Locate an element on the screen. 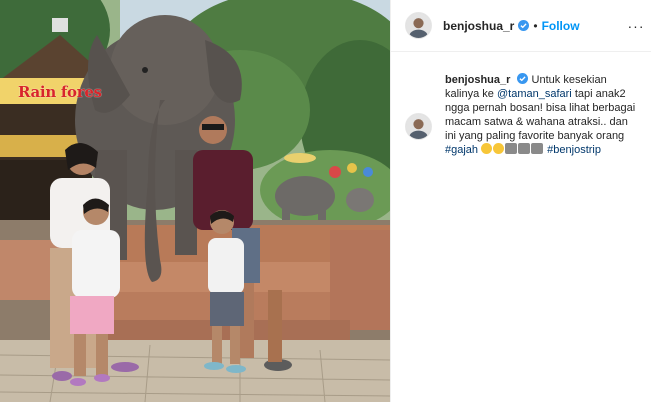  avatar is located at coordinates (418, 25).